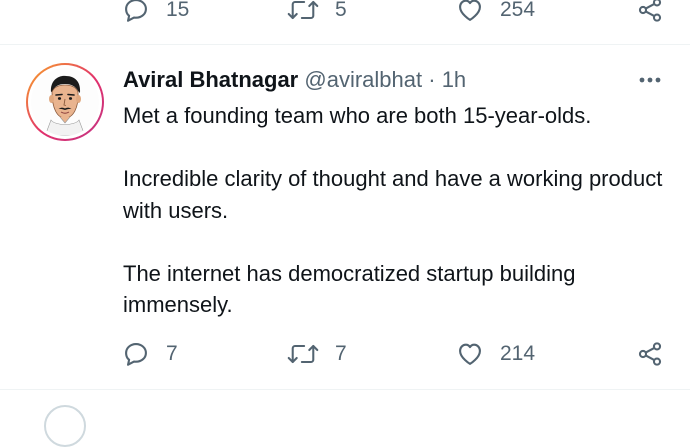  I want to click on retweet-count: 7, so click(341, 353).